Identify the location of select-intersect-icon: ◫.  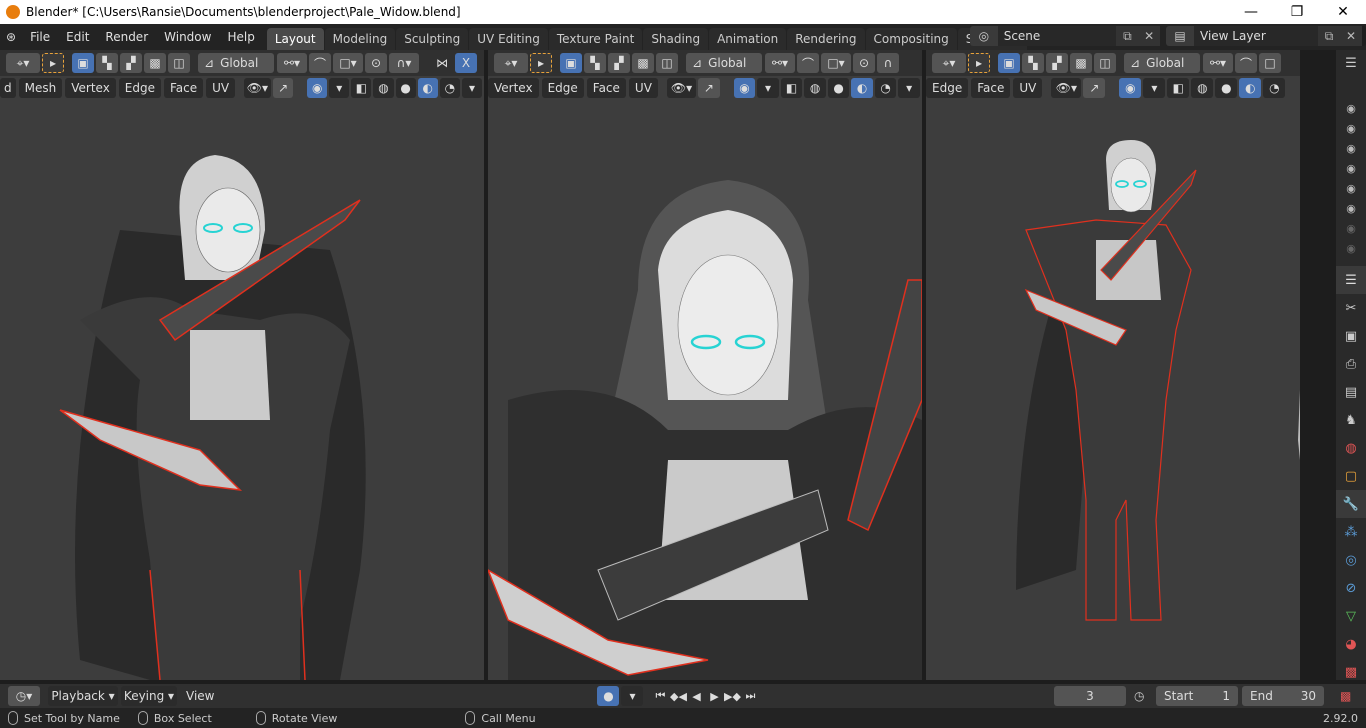
(179, 63).